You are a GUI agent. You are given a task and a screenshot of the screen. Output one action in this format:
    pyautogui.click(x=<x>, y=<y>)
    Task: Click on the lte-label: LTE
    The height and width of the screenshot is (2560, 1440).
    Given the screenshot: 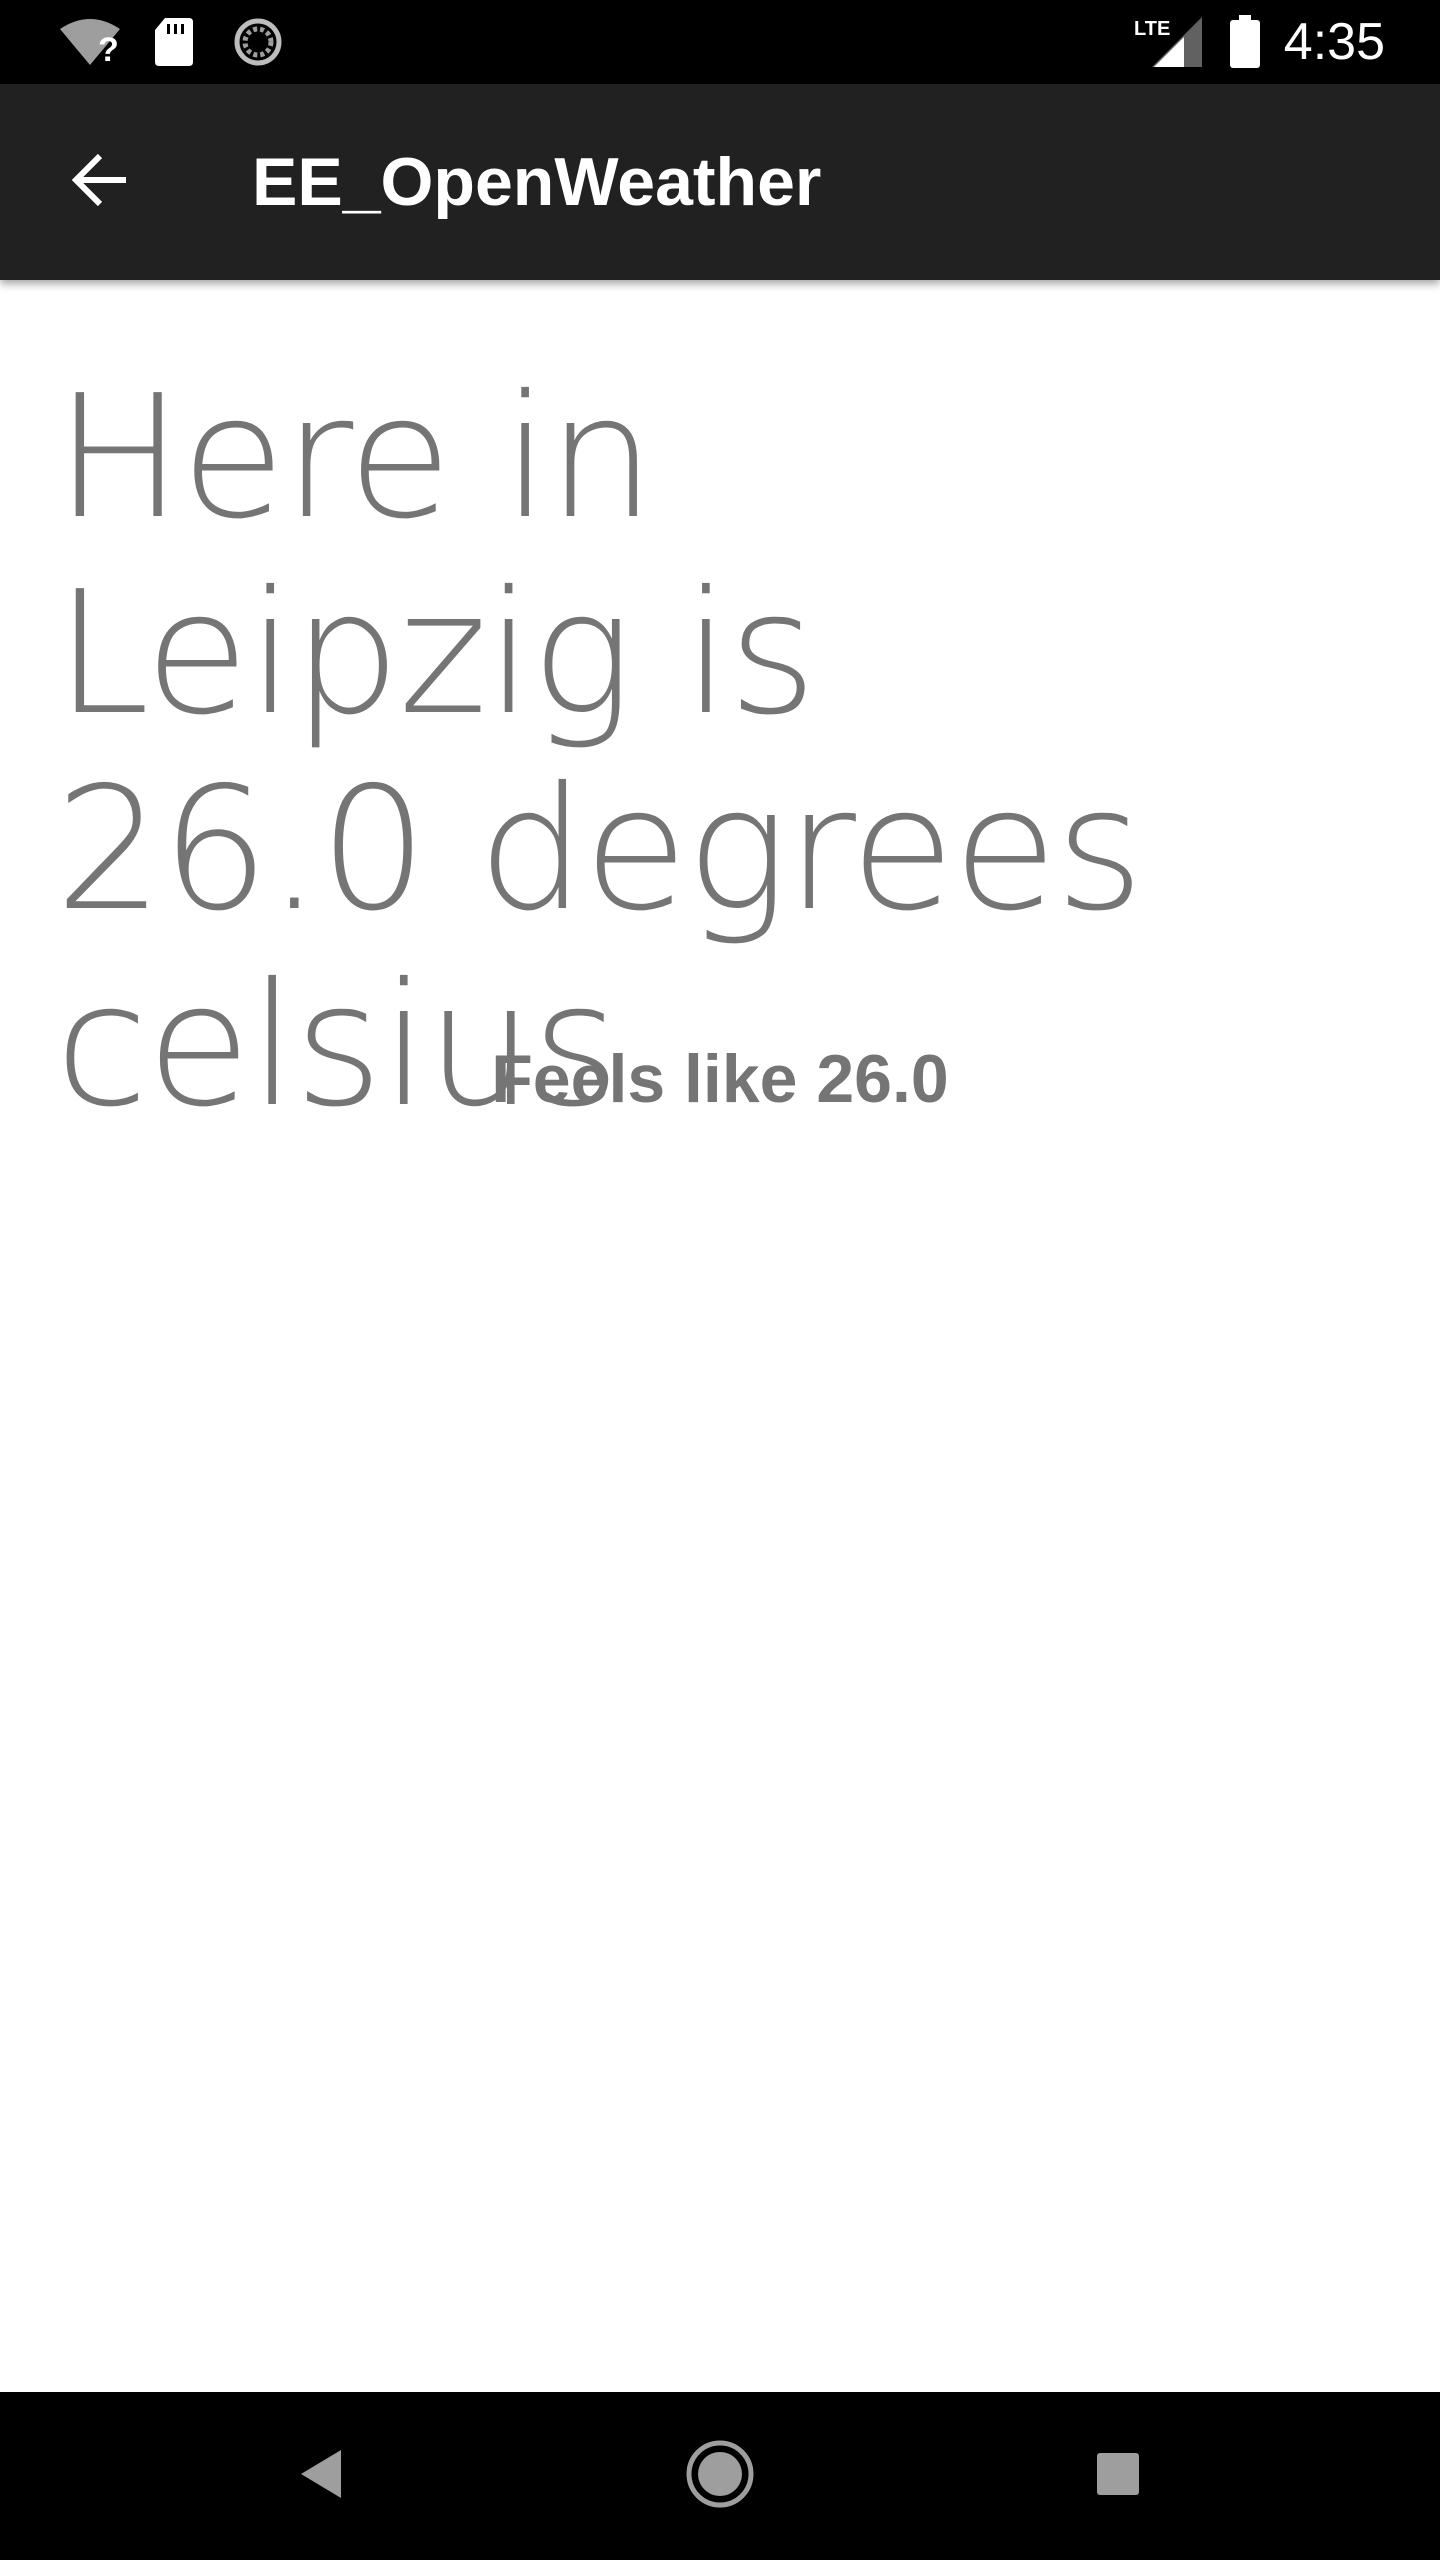 What is the action you would take?
    pyautogui.click(x=1152, y=29)
    